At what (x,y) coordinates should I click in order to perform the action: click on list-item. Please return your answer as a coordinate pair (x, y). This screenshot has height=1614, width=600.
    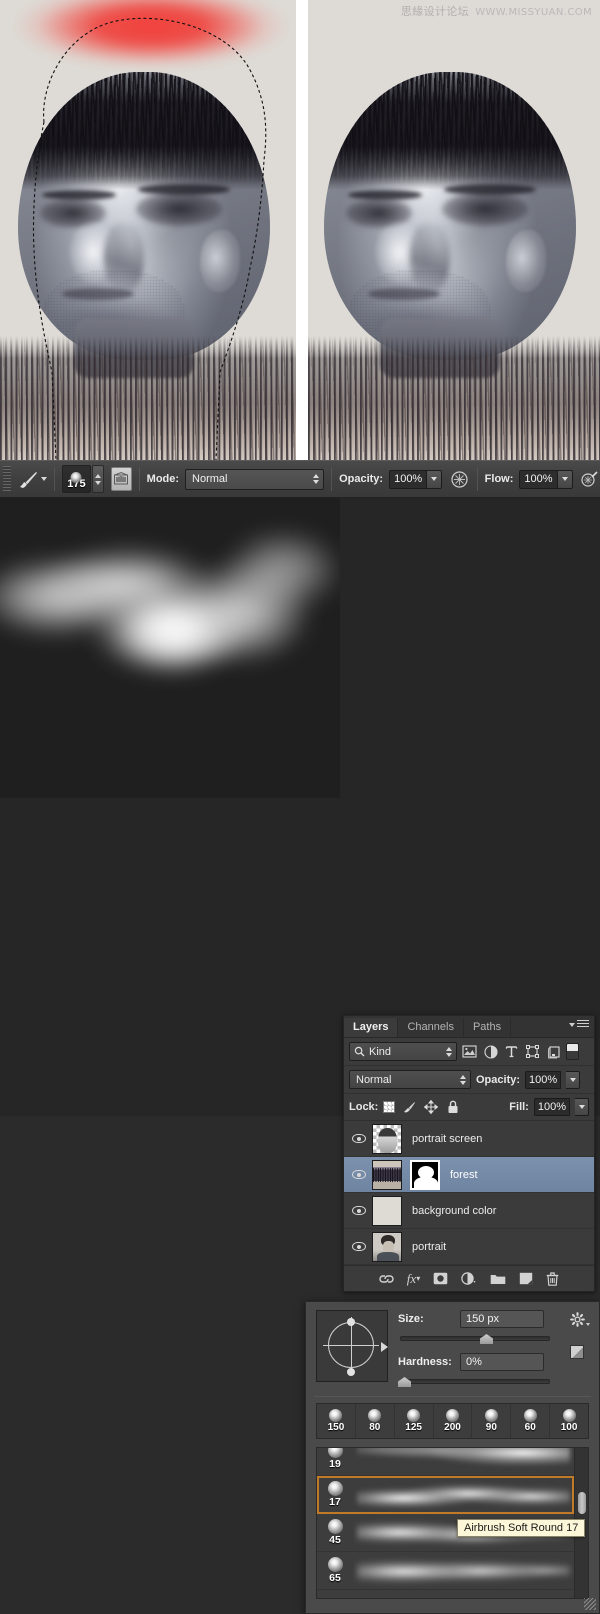
    Looking at the image, I should click on (445, 1594).